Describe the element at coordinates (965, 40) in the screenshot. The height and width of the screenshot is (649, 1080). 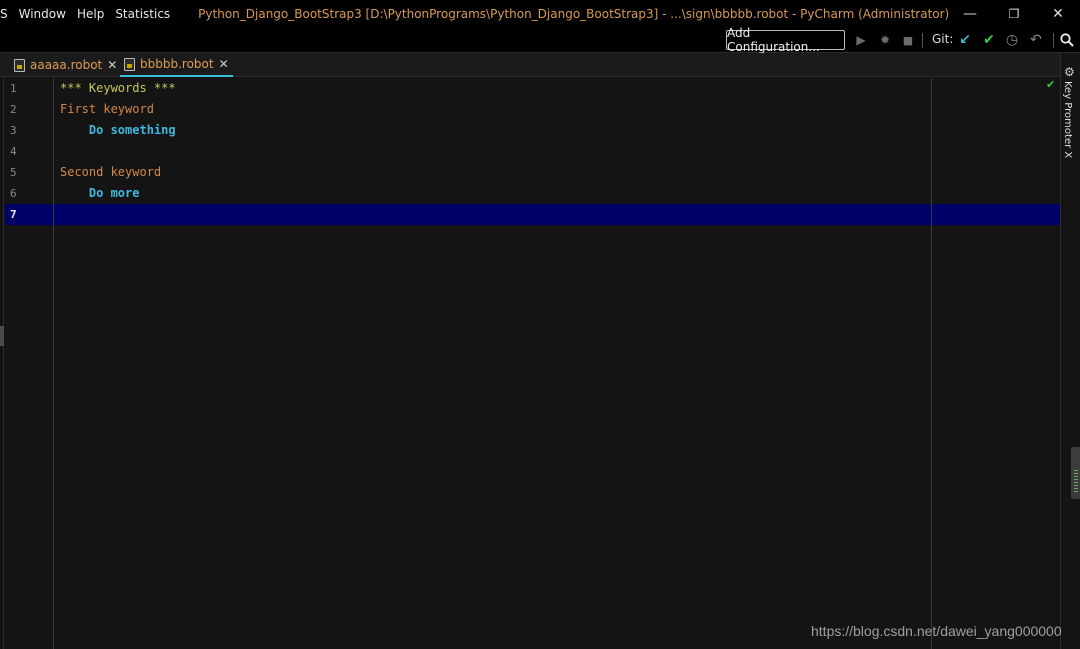
I see `git-update-icon: ↙` at that location.